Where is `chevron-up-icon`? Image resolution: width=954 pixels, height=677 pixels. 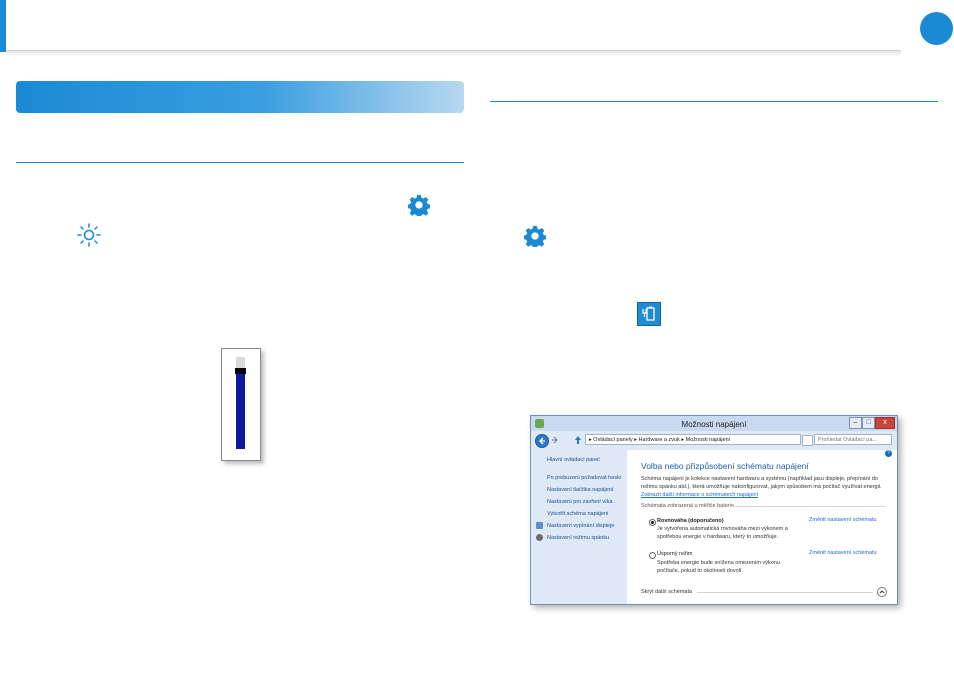
chevron-up-icon is located at coordinates (882, 592).